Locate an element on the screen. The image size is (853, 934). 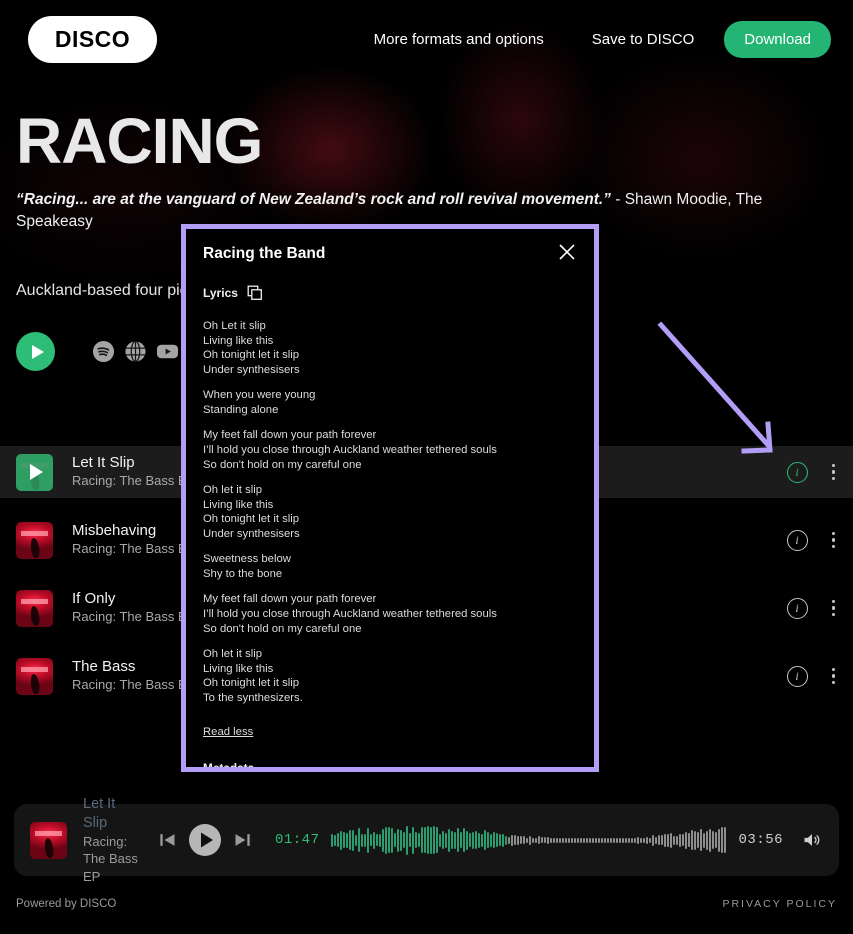
youtube-icon is located at coordinates (167, 351).